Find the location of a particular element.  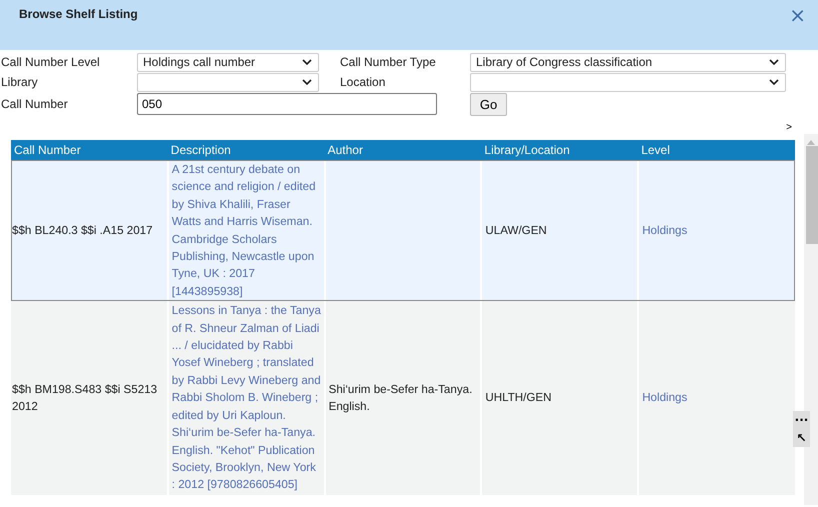

column-header: Description is located at coordinates (246, 150).